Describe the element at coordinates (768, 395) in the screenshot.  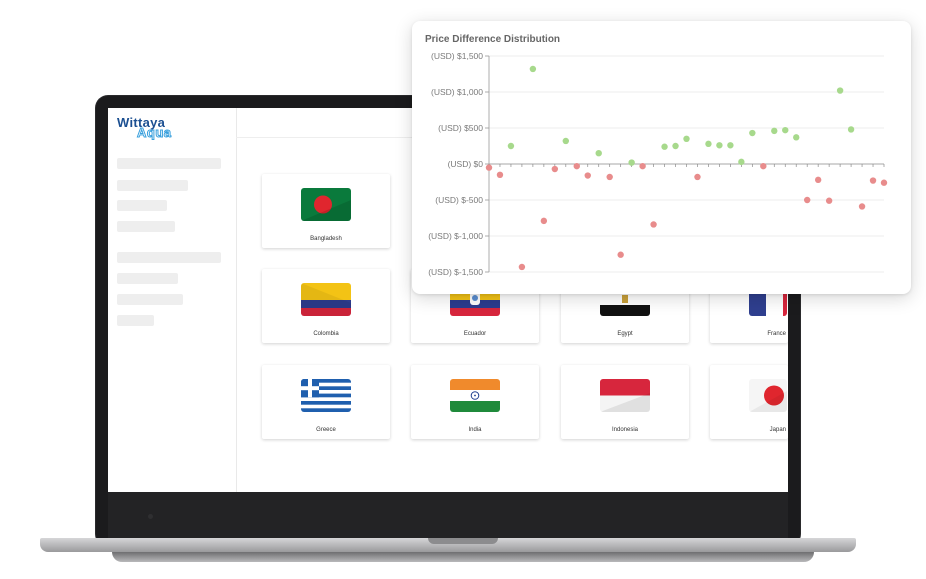
I see `japan-flag-icon` at that location.